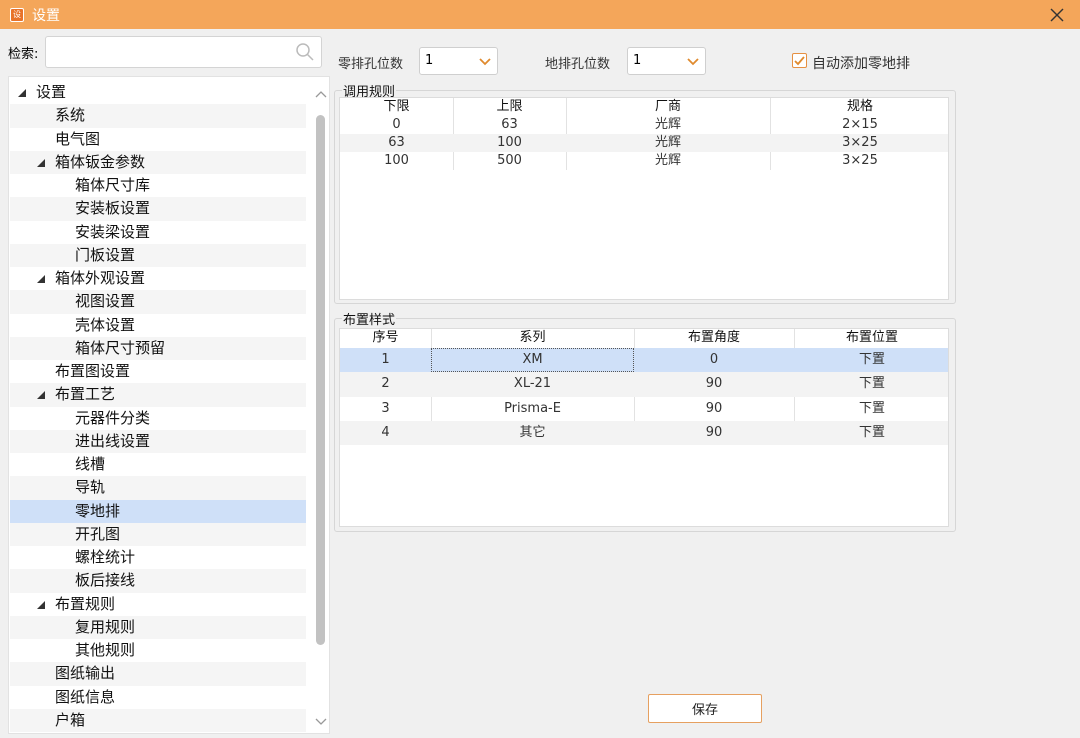 Image resolution: width=1080 pixels, height=738 pixels. I want to click on tree-item-label: 户箱, so click(70, 719).